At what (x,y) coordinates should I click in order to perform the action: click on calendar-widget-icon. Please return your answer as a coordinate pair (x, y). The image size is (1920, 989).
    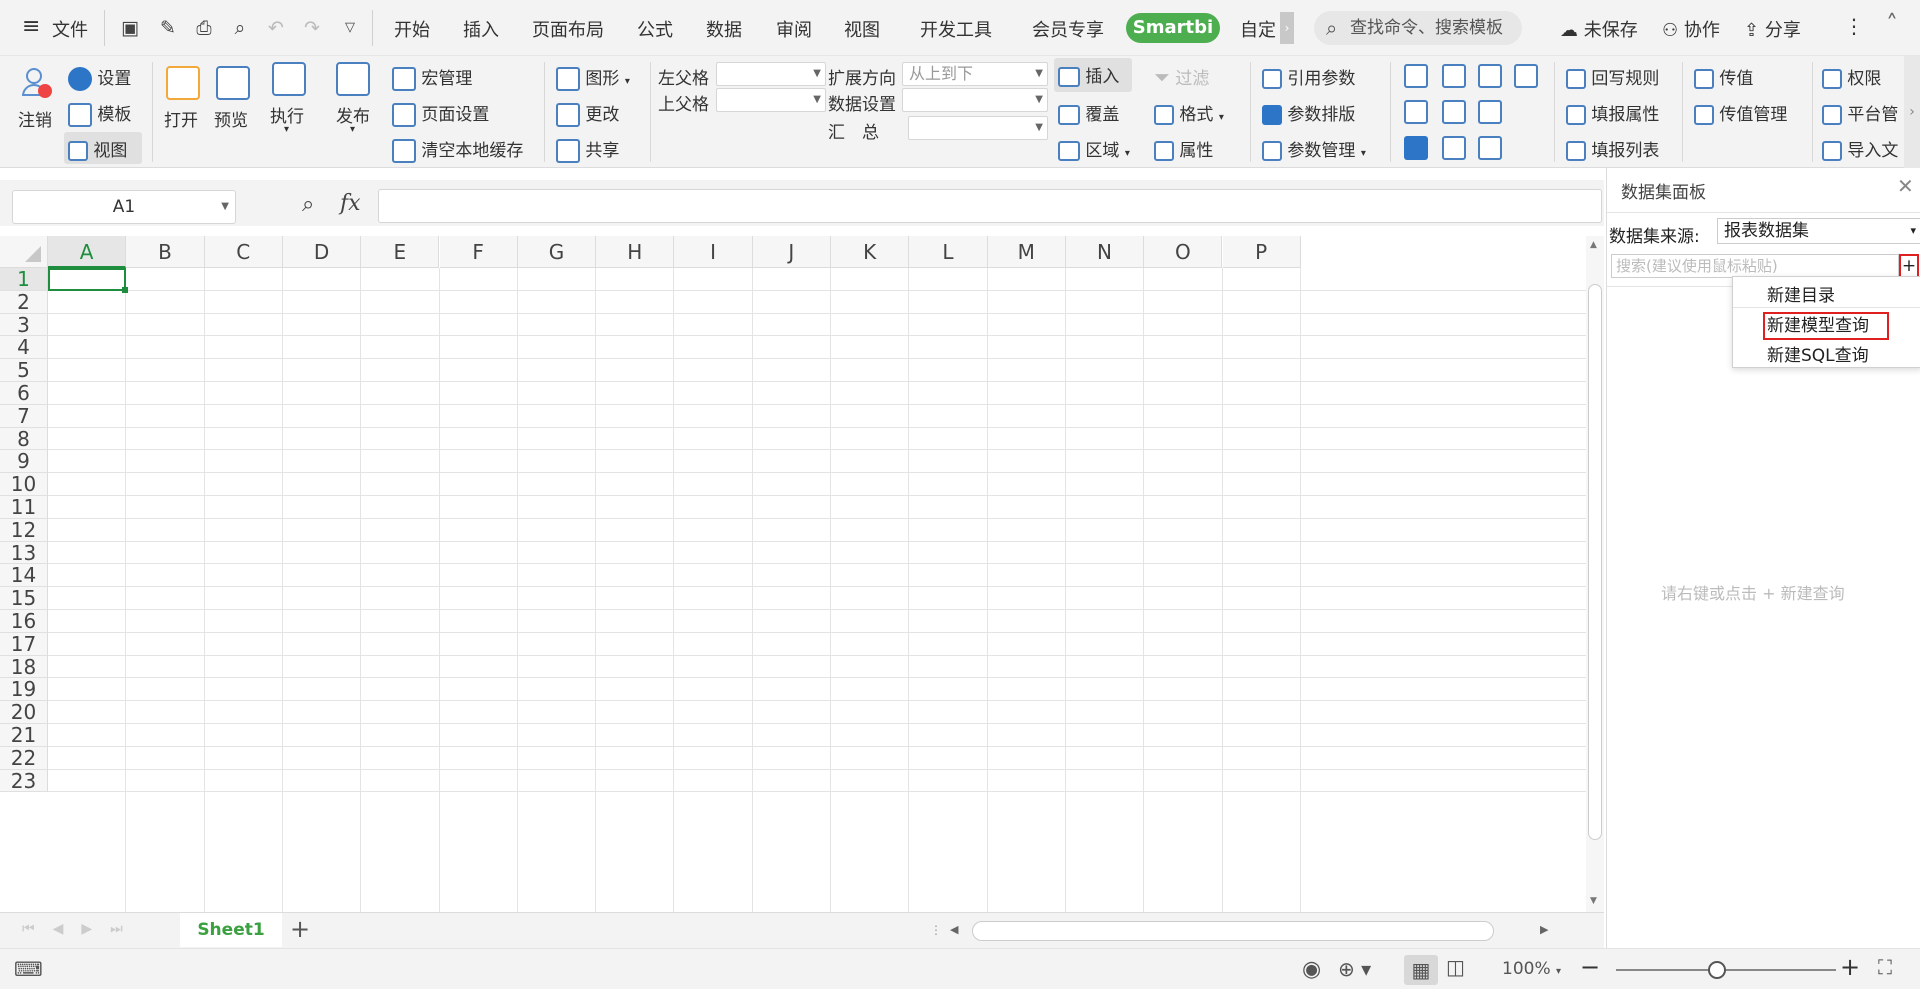
    Looking at the image, I should click on (1526, 76).